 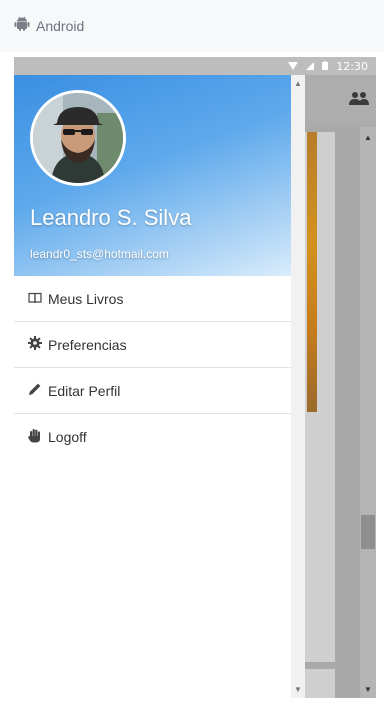 What do you see at coordinates (192, 26) in the screenshot?
I see `frame-header: Android` at bounding box center [192, 26].